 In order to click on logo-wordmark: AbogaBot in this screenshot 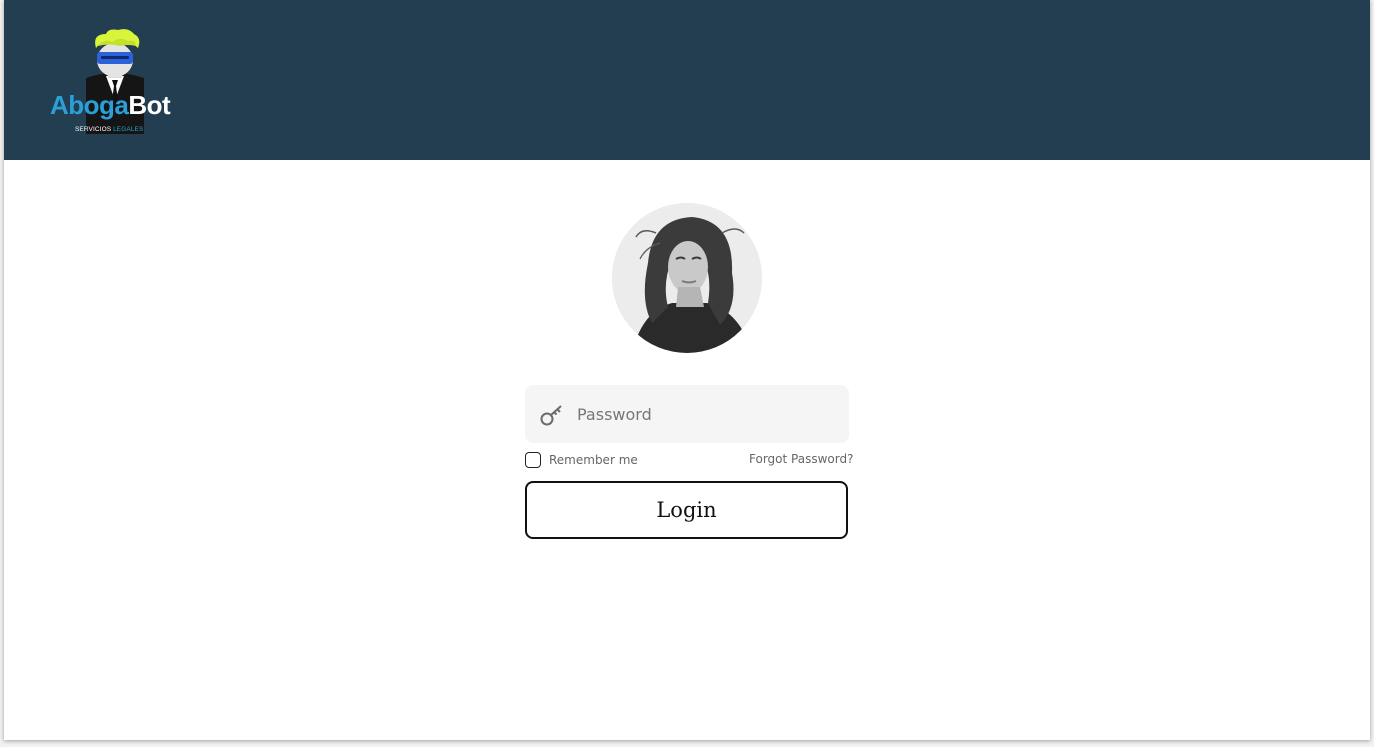, I will do `click(110, 105)`.